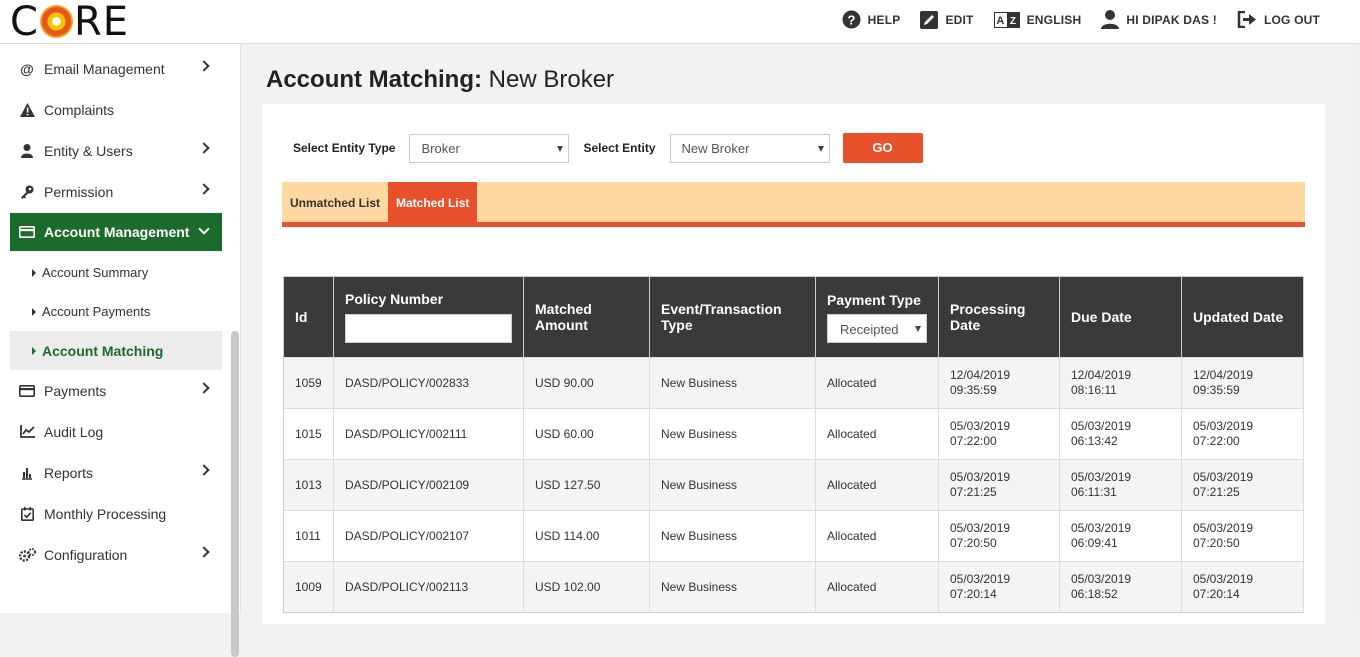 This screenshot has width=1360, height=657. What do you see at coordinates (69, 22) in the screenshot?
I see `core-logo: C RE` at bounding box center [69, 22].